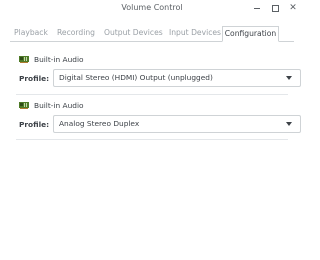 Image resolution: width=320 pixels, height=260 pixels. I want to click on profile-select-value: Analog Stereo Duplex, so click(99, 123).